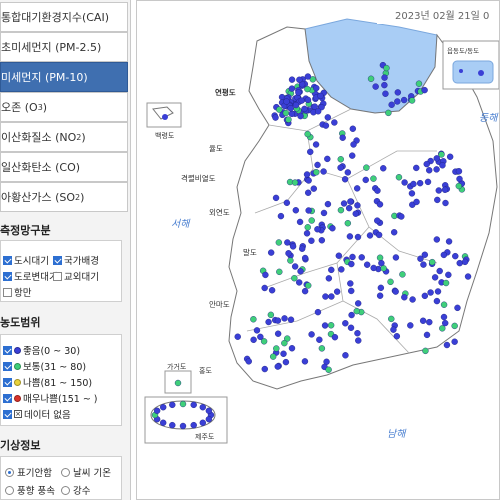 The width and height of the screenshot is (500, 500). Describe the element at coordinates (64, 137) in the screenshot. I see `menu-item-no2: 이산화질소 (NO 2)` at that location.